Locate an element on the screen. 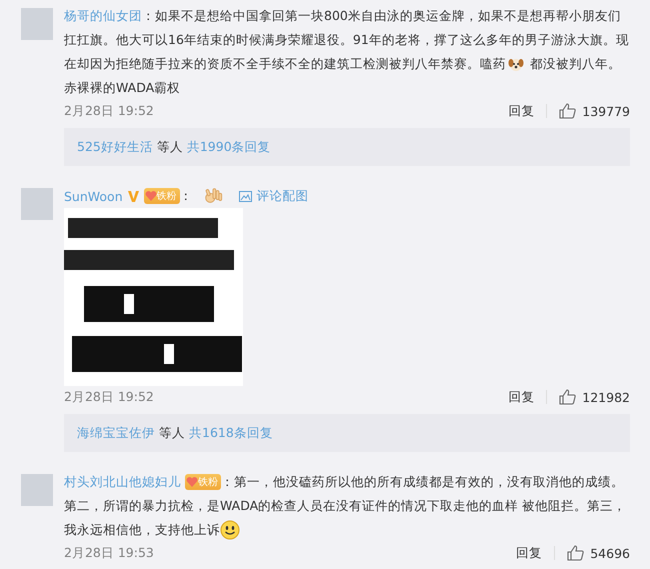 The width and height of the screenshot is (650, 569). comment-text: 如果不是想给中国拿回第一块800米自由泳的奥运金牌，如果不是想再帮小朋友们 is located at coordinates (388, 16).